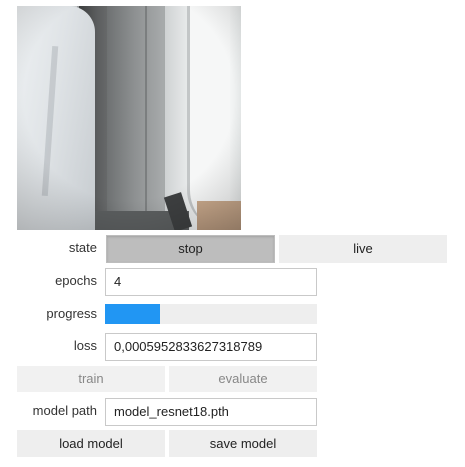  Describe the element at coordinates (91, 443) in the screenshot. I see `load-model-button: load model` at that location.